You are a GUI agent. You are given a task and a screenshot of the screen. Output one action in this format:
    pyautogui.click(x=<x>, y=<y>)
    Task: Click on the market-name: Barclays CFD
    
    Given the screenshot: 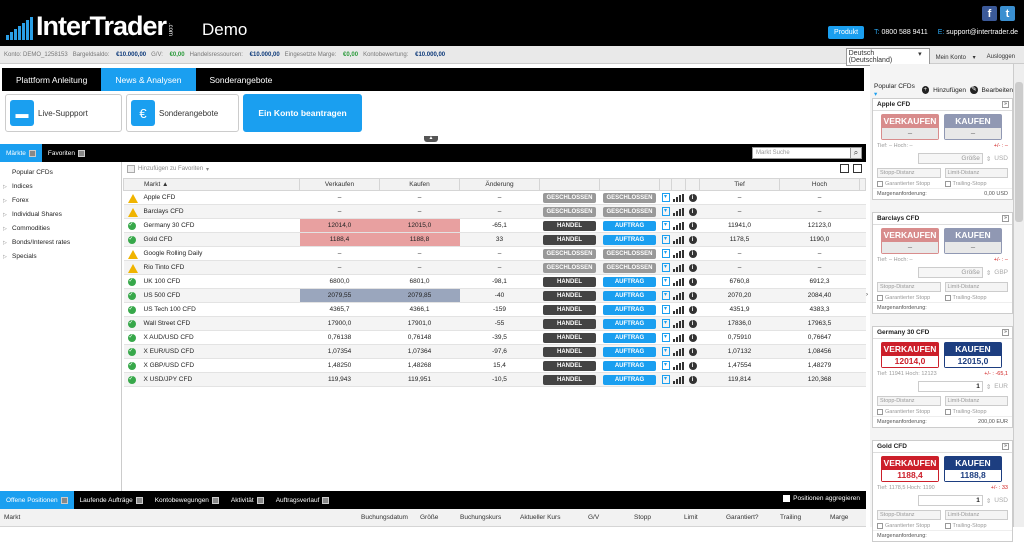 What is the action you would take?
    pyautogui.click(x=211, y=211)
    